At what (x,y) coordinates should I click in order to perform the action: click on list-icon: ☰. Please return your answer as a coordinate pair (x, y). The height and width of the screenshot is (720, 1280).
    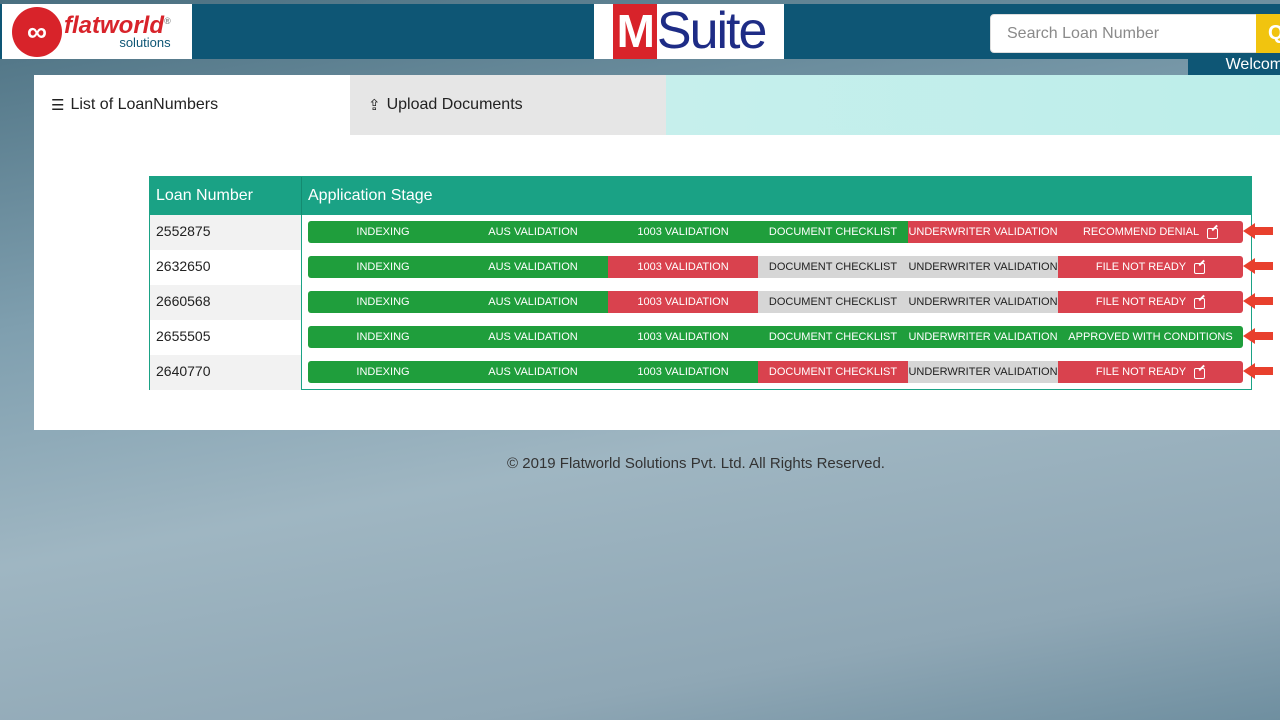
    Looking at the image, I should click on (58, 105).